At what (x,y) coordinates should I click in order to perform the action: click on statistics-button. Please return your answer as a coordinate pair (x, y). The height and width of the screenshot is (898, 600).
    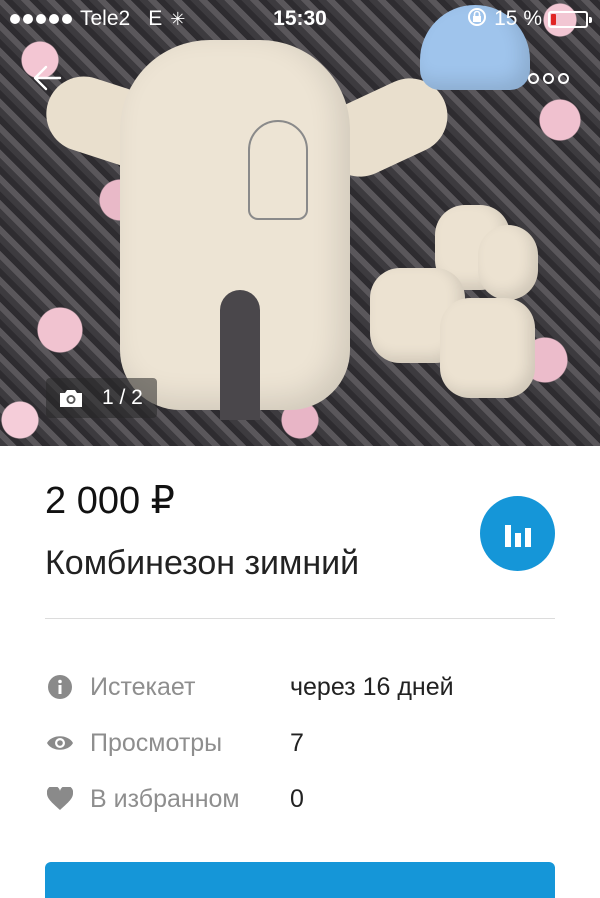
    Looking at the image, I should click on (517, 533).